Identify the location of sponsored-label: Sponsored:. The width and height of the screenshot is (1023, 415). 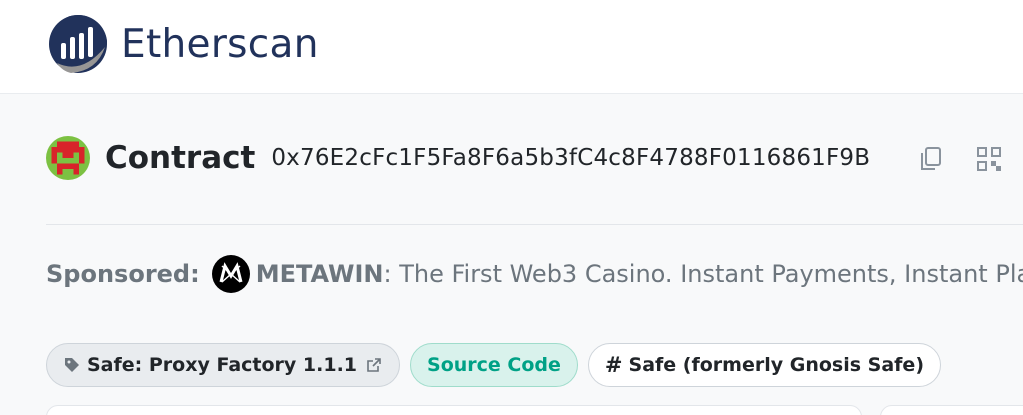
(123, 274).